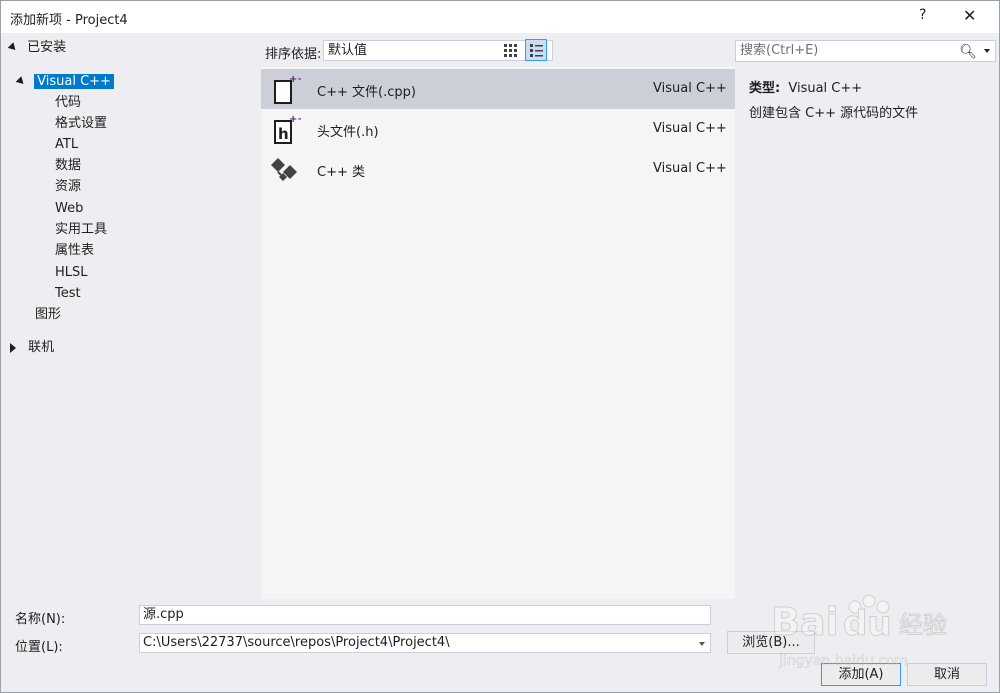 The width and height of the screenshot is (1000, 693). Describe the element at coordinates (163, 614) in the screenshot. I see `name-value: 源.cpp` at that location.